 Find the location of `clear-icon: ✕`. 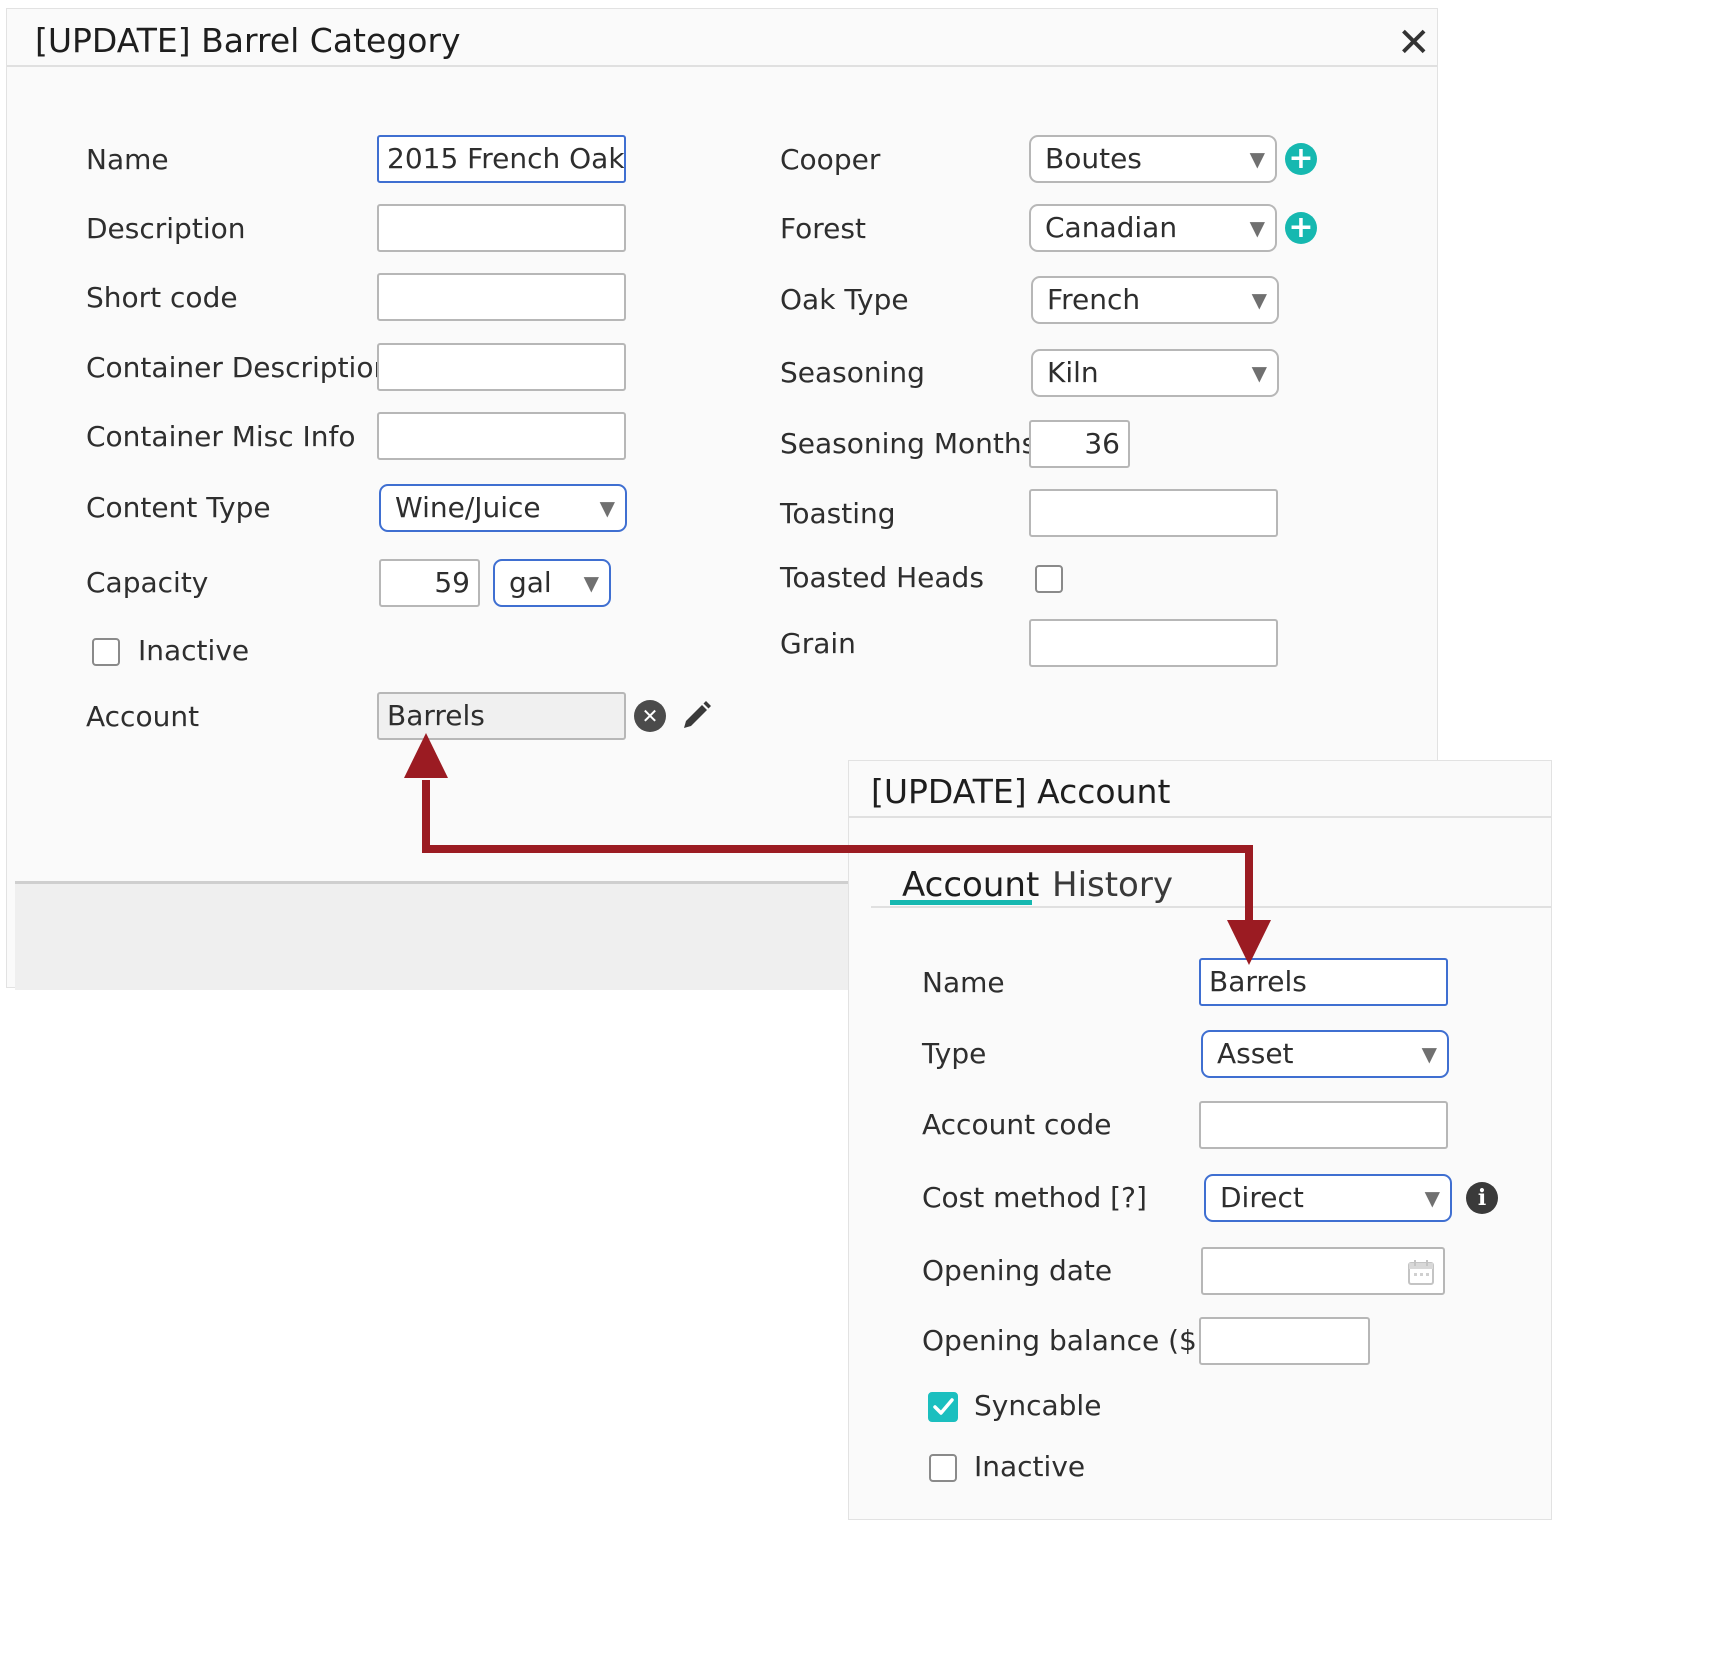

clear-icon: ✕ is located at coordinates (650, 716).